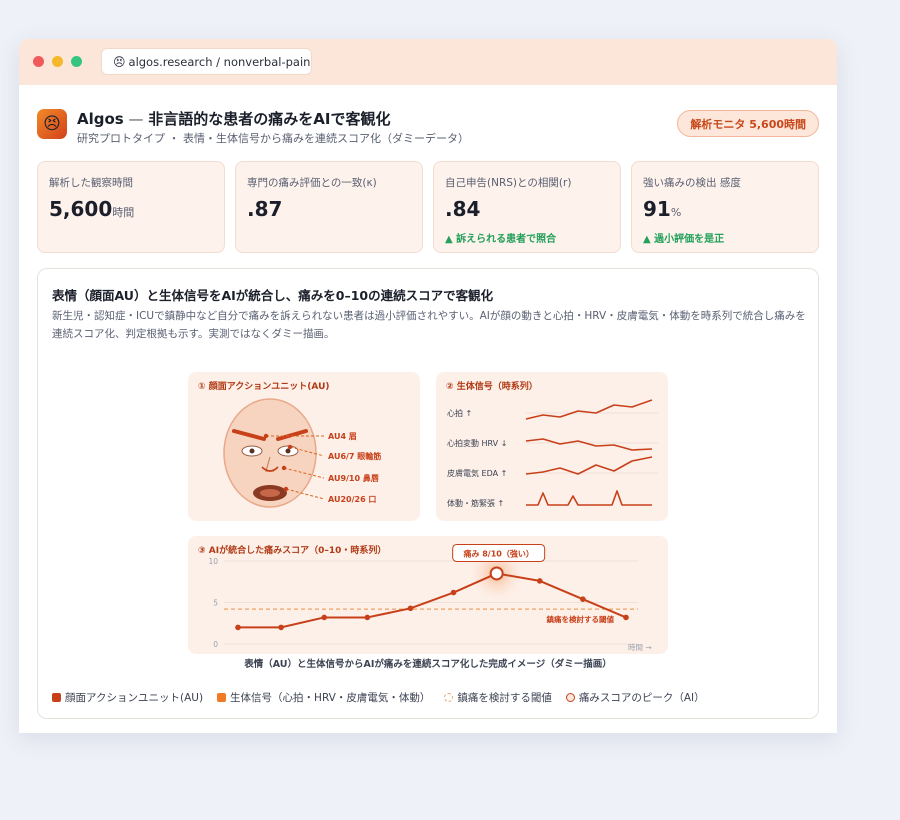 This screenshot has height=820, width=900. Describe the element at coordinates (459, 413) in the screenshot. I see `bio-label: 心拍 ↑` at that location.